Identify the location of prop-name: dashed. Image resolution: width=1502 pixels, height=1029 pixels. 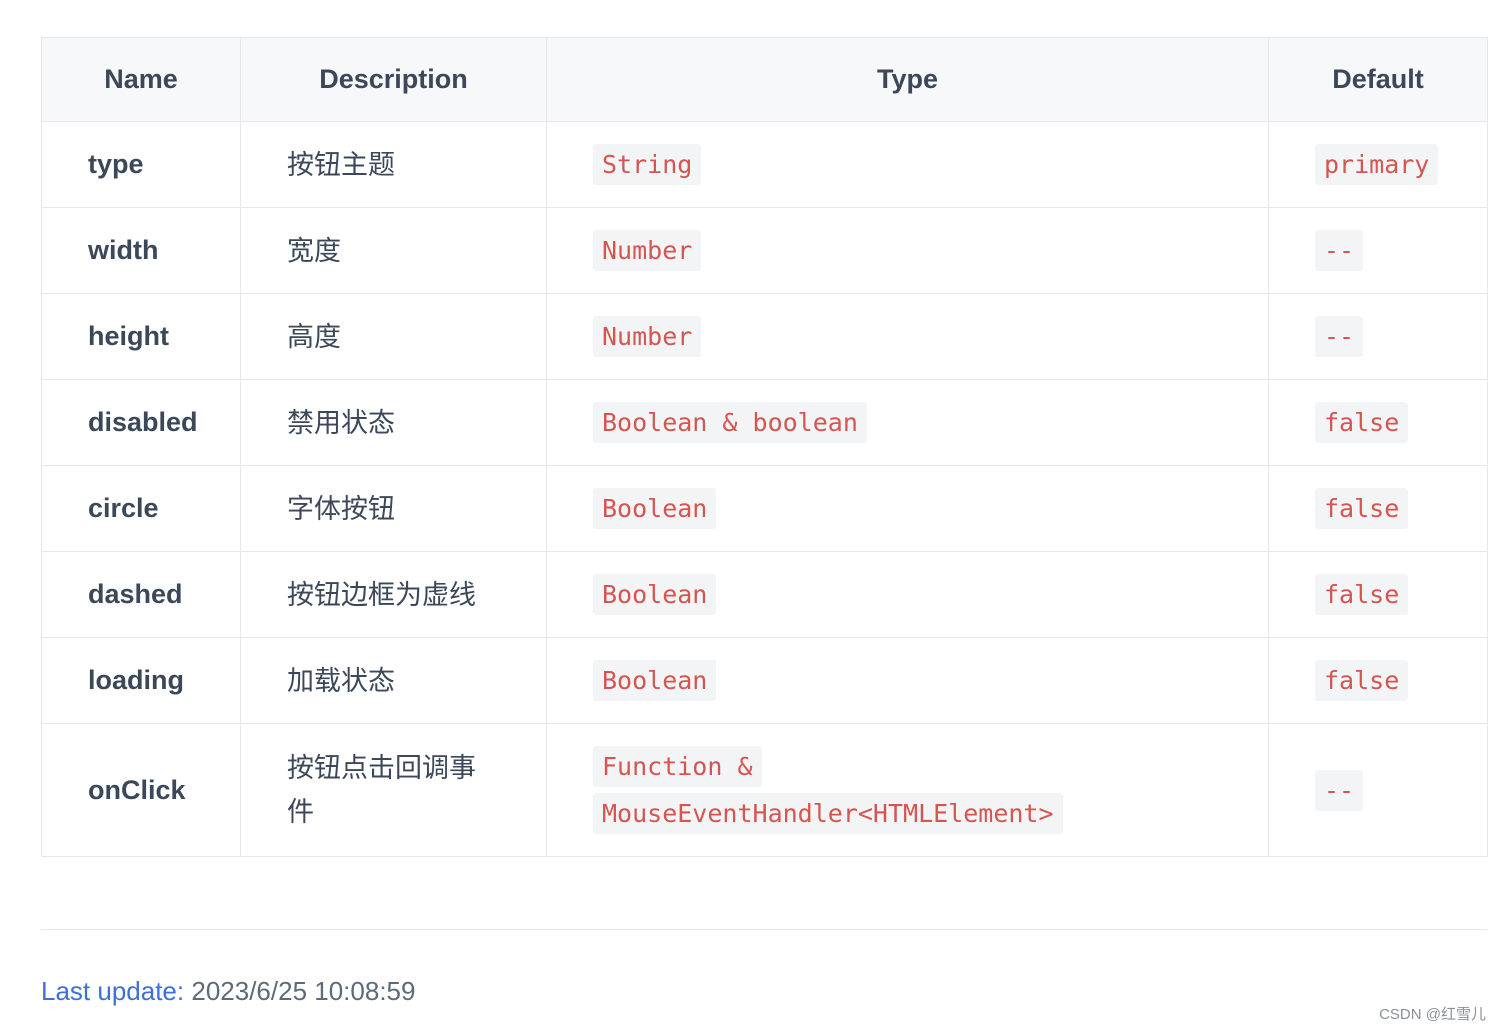
(141, 594).